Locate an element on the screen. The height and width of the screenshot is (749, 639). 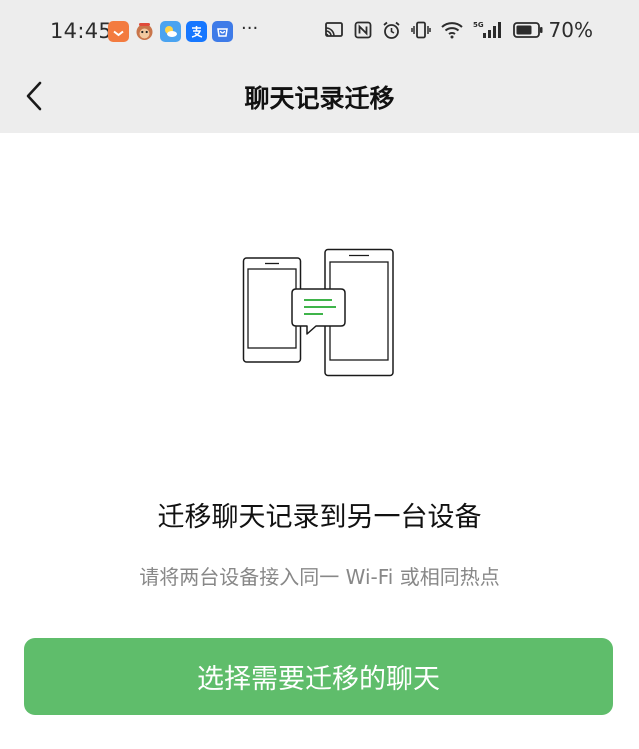
notification-app-icons: ··· is located at coordinates (183, 30).